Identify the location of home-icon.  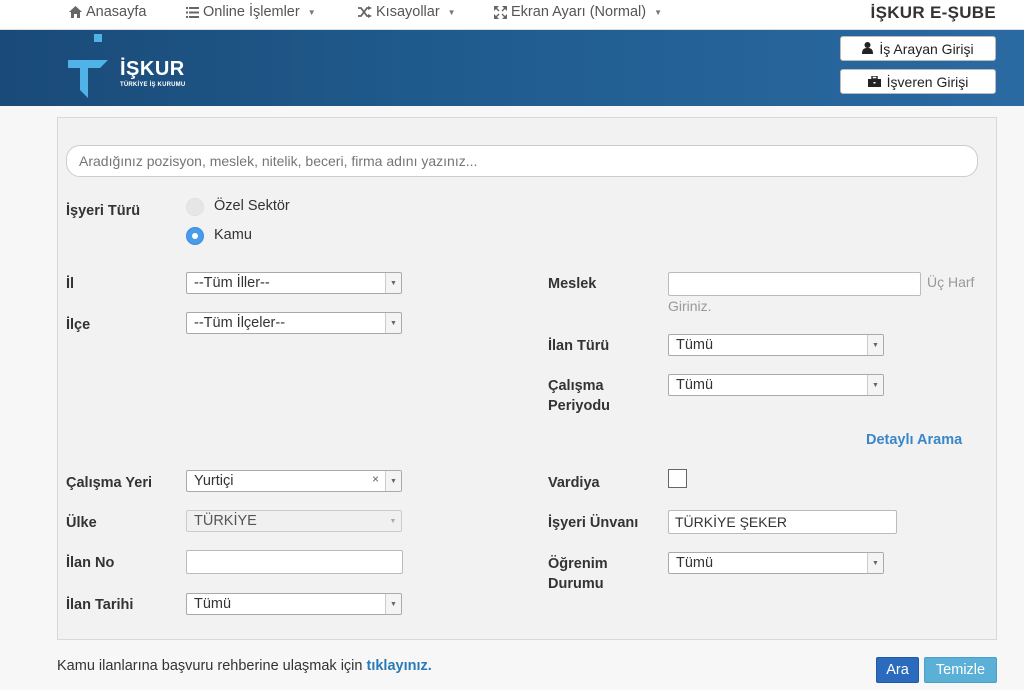
(75, 12).